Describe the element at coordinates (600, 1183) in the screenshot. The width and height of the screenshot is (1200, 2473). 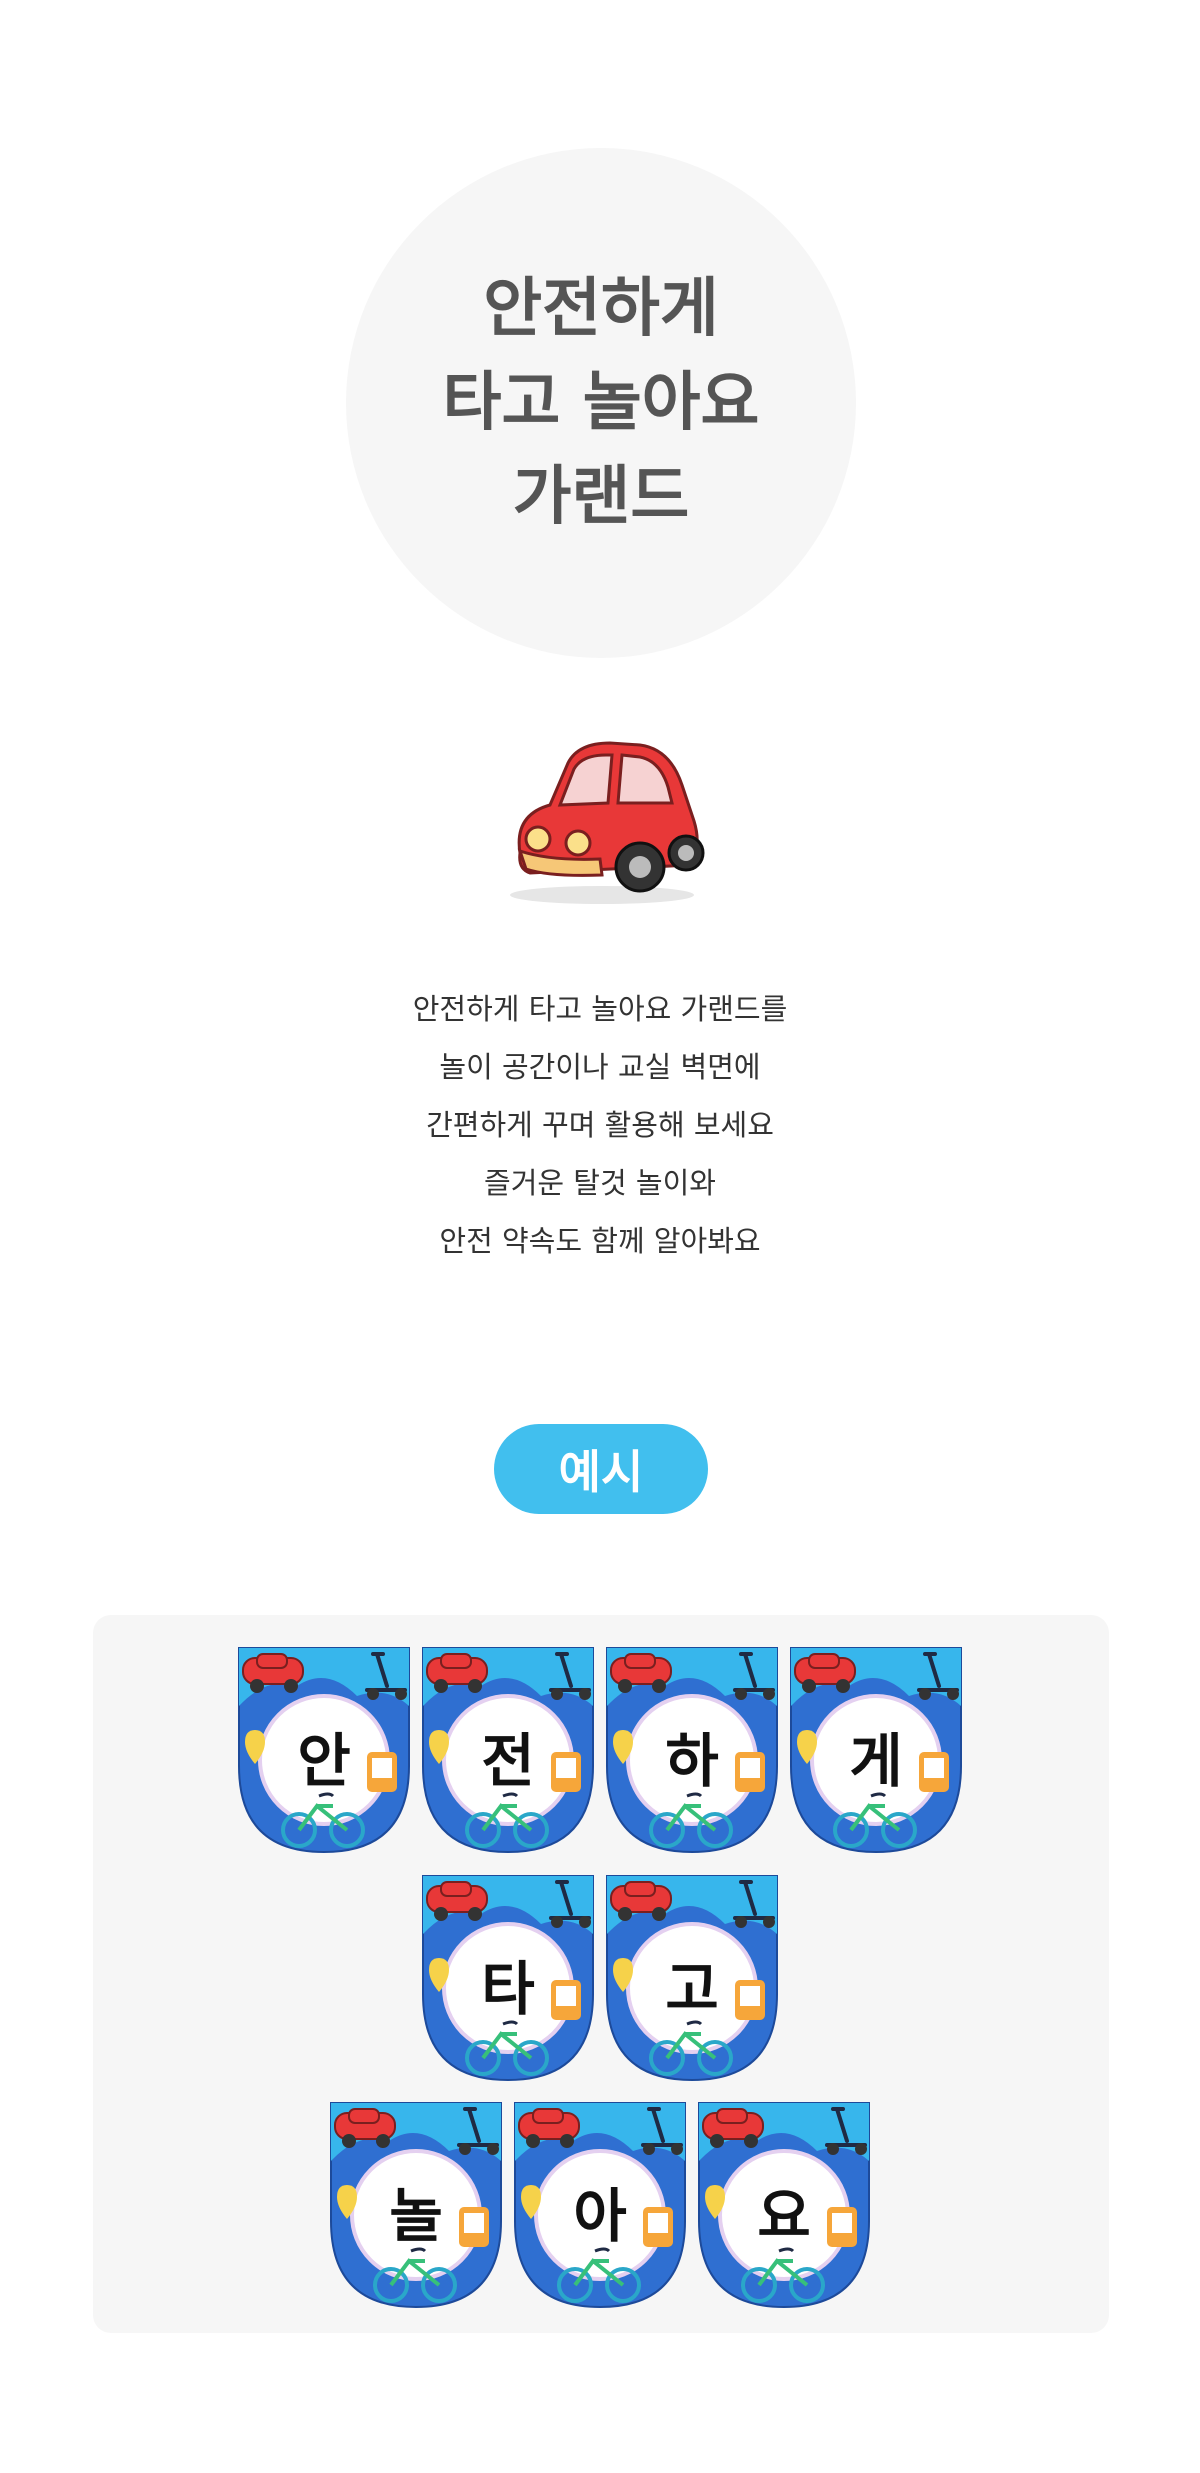
I see `description-line: 즐거운 탈것 놀이와` at that location.